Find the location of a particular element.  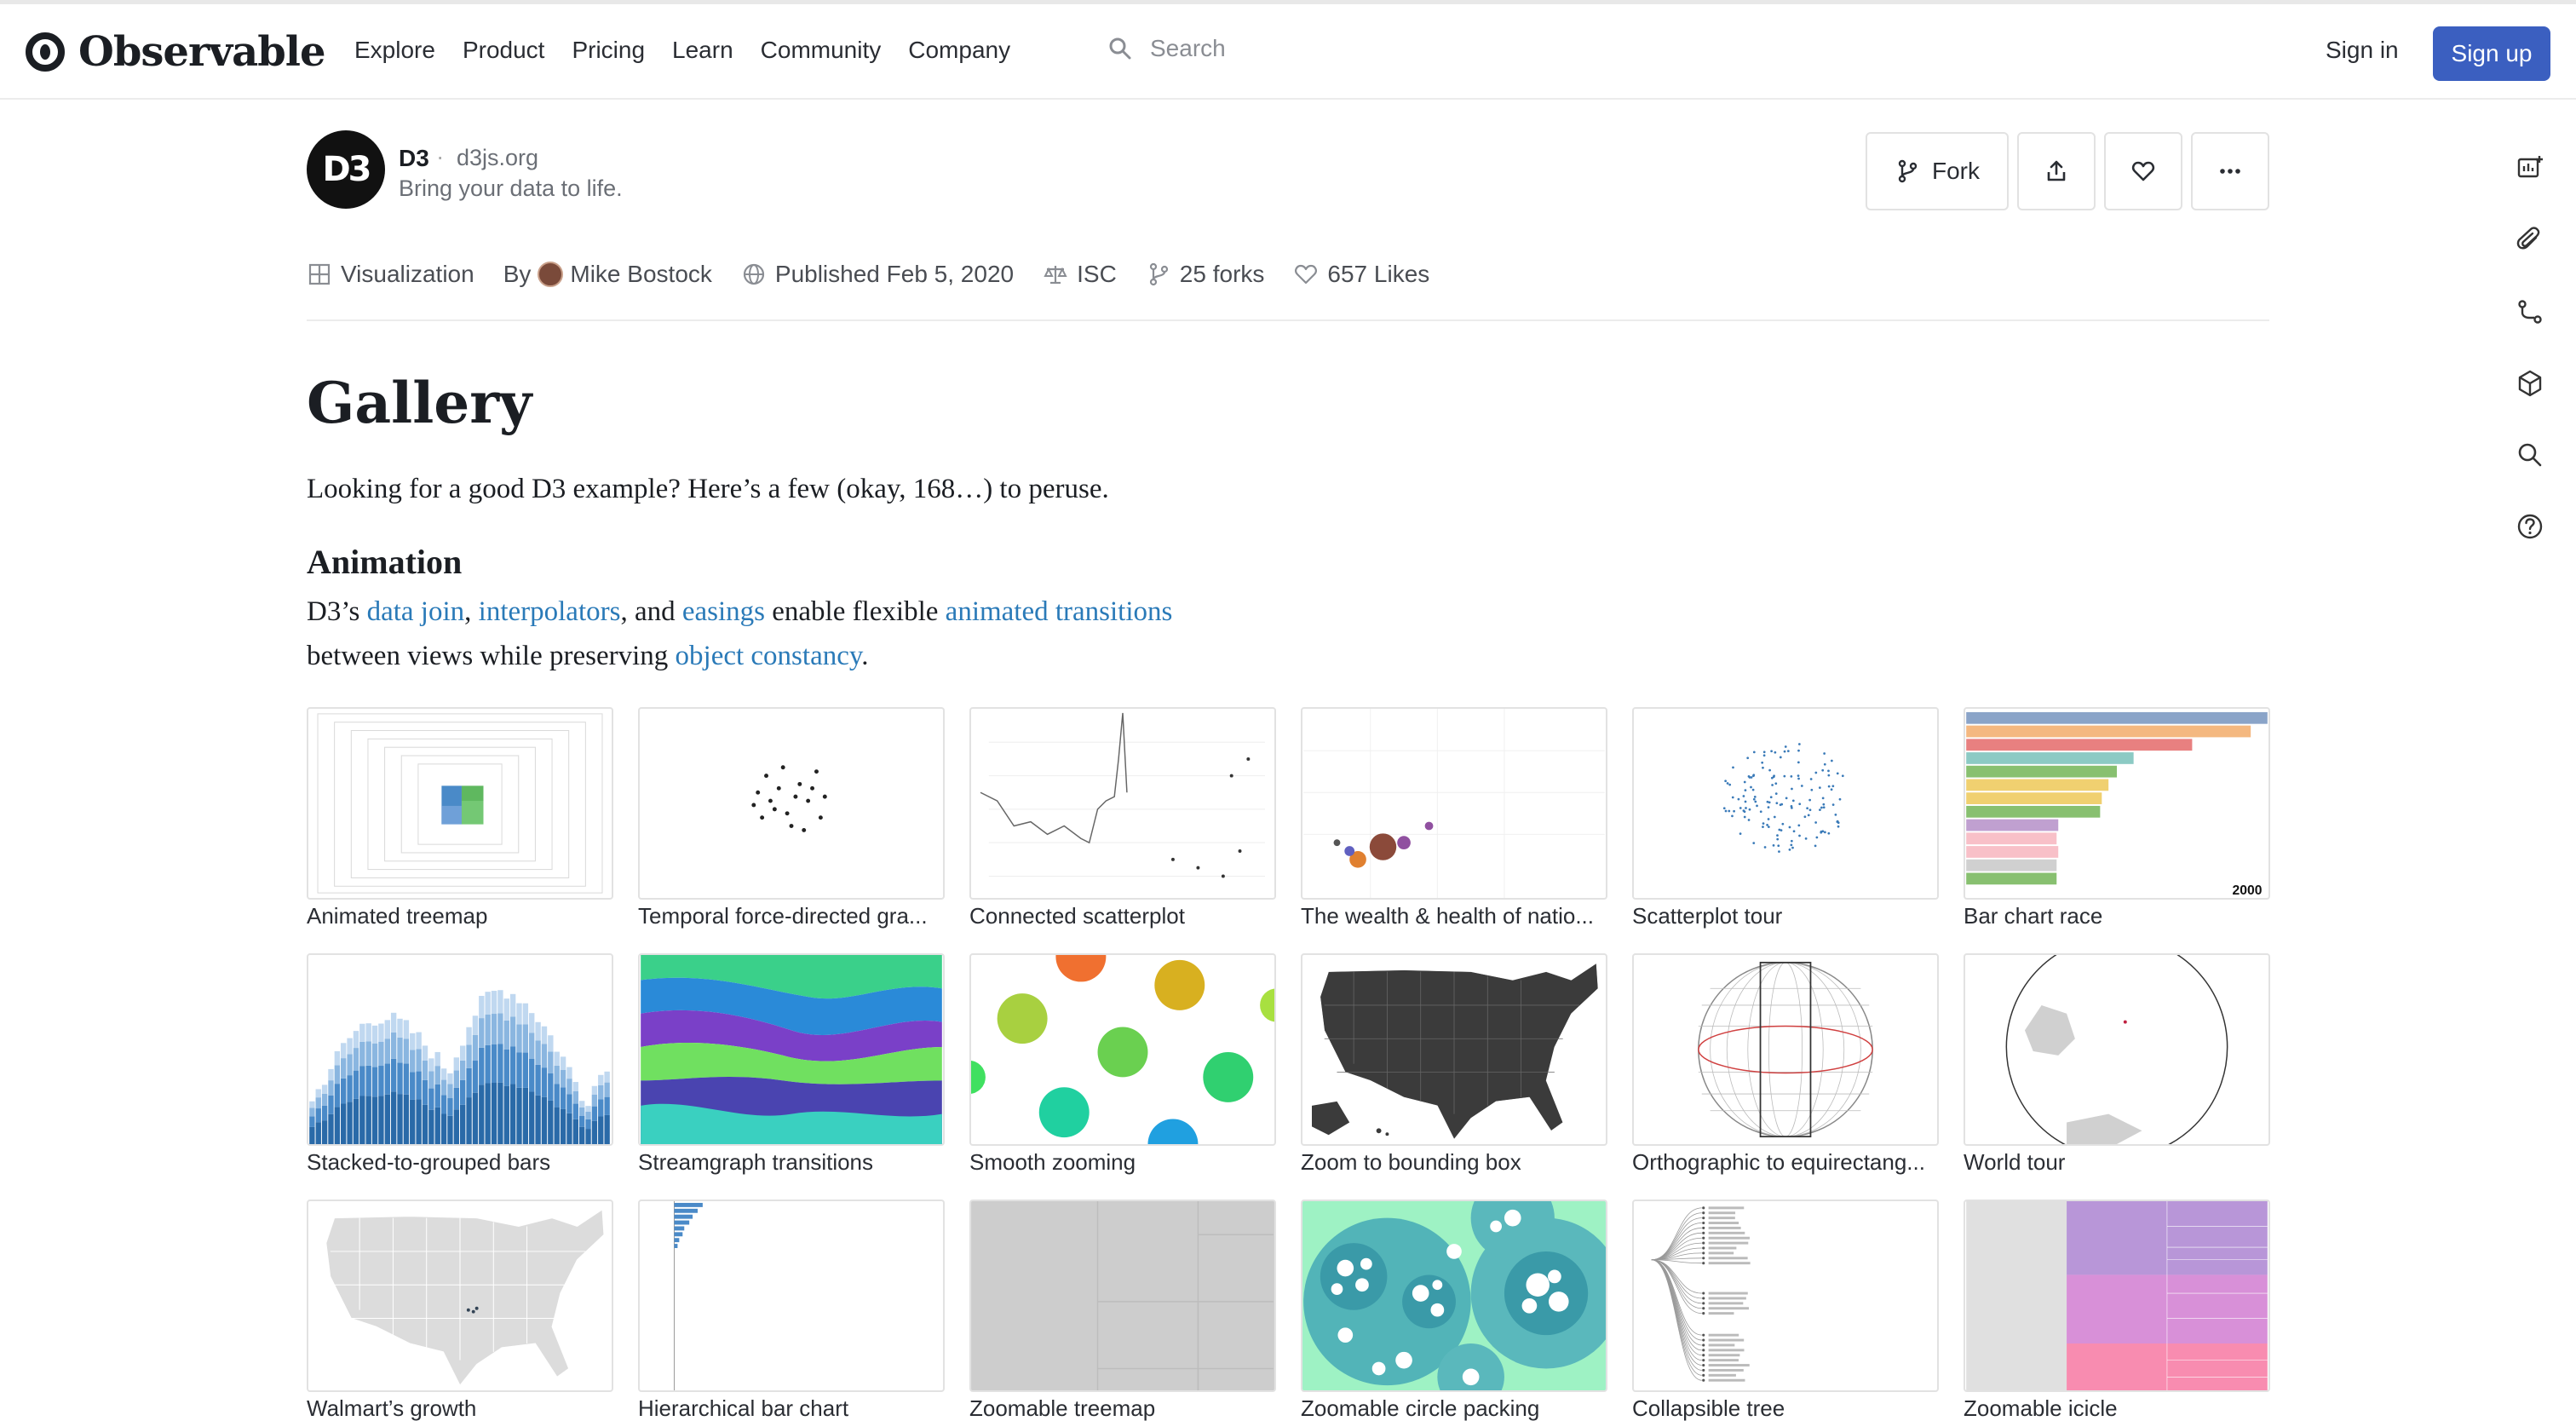

meta-likes: 657 Likes is located at coordinates (1361, 274).